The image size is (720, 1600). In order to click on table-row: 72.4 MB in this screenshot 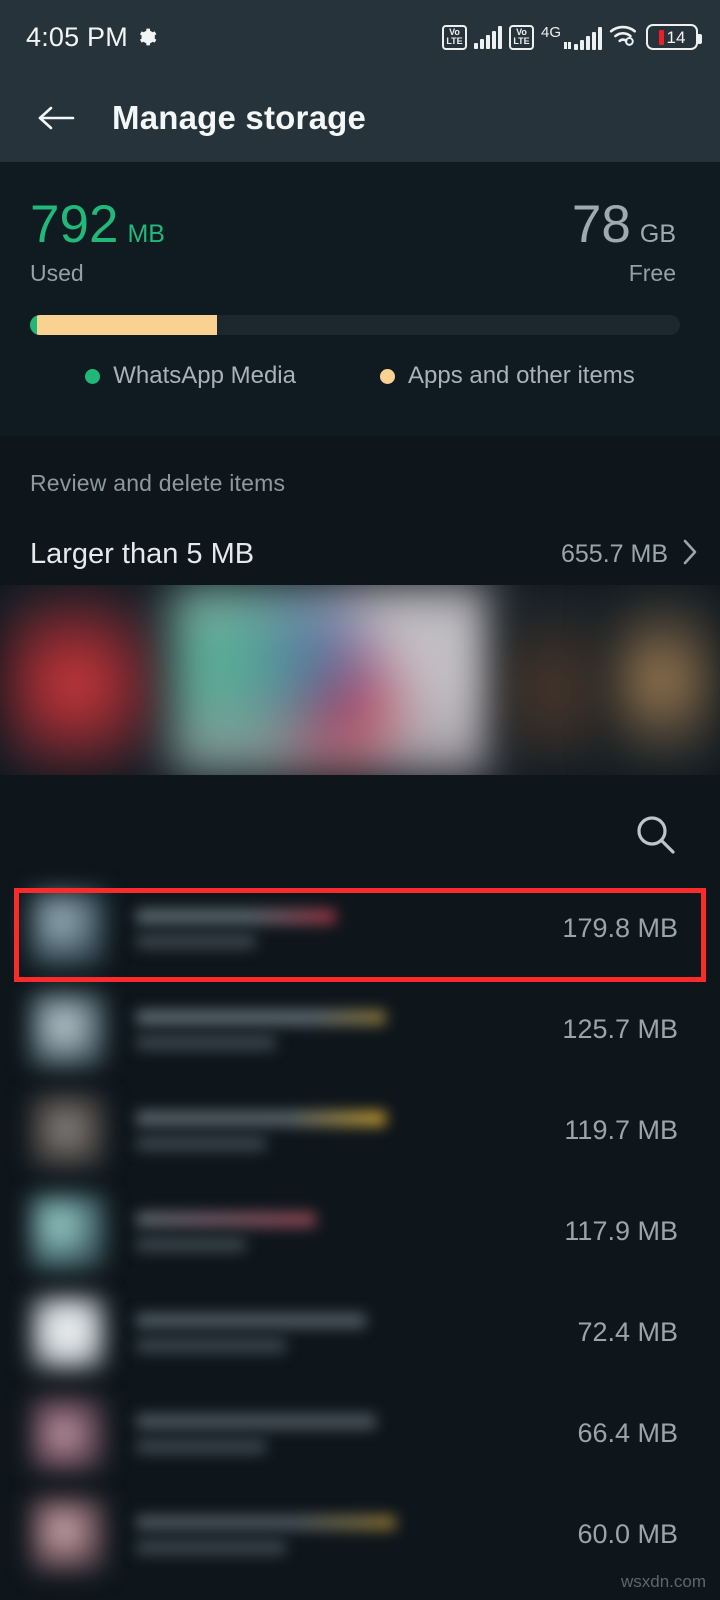, I will do `click(360, 1332)`.